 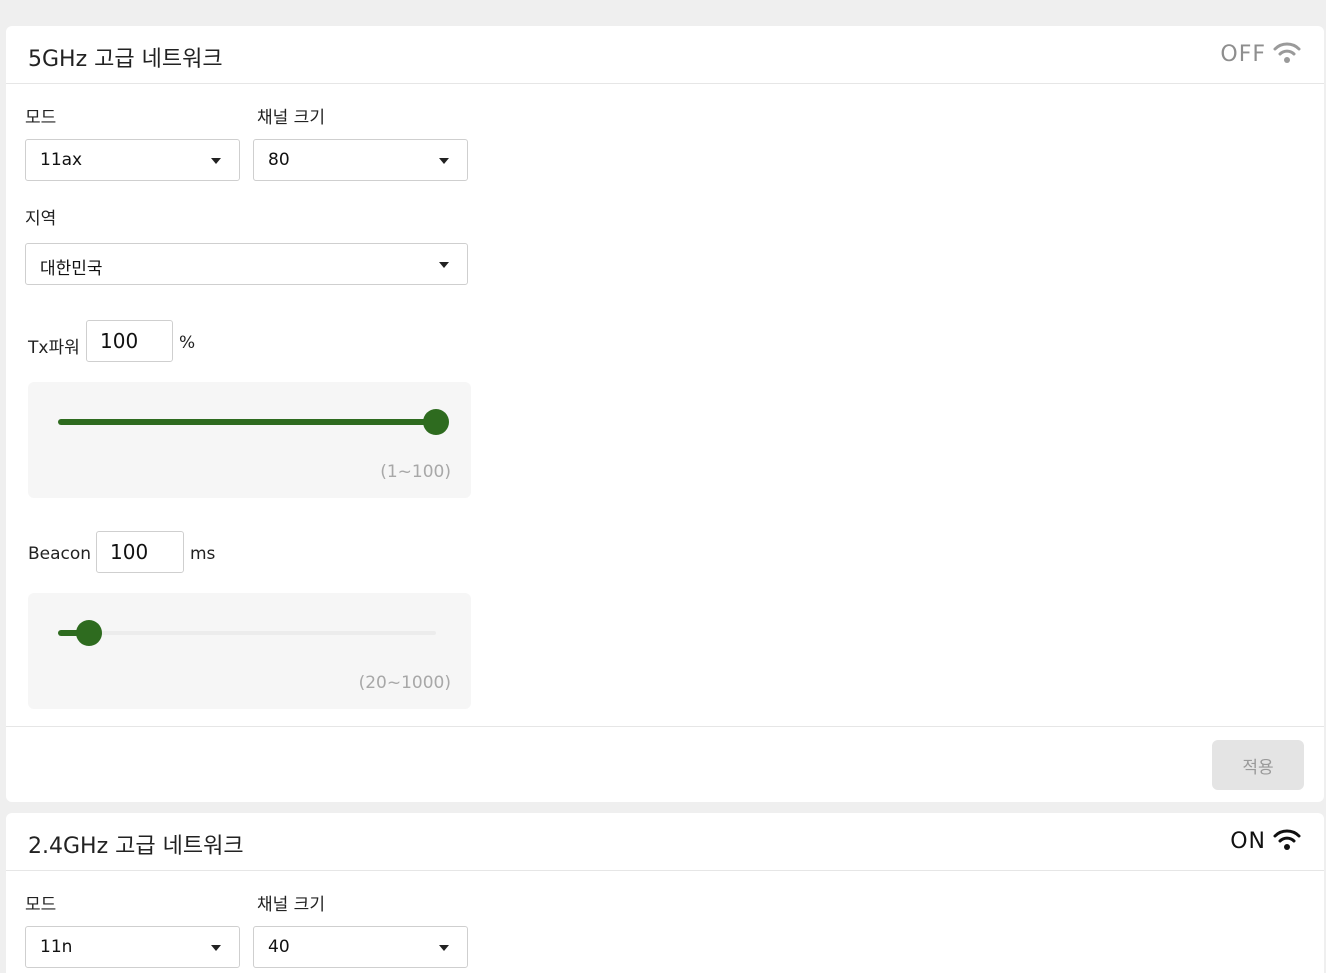 I want to click on mode-select: 11ax, so click(x=132, y=160).